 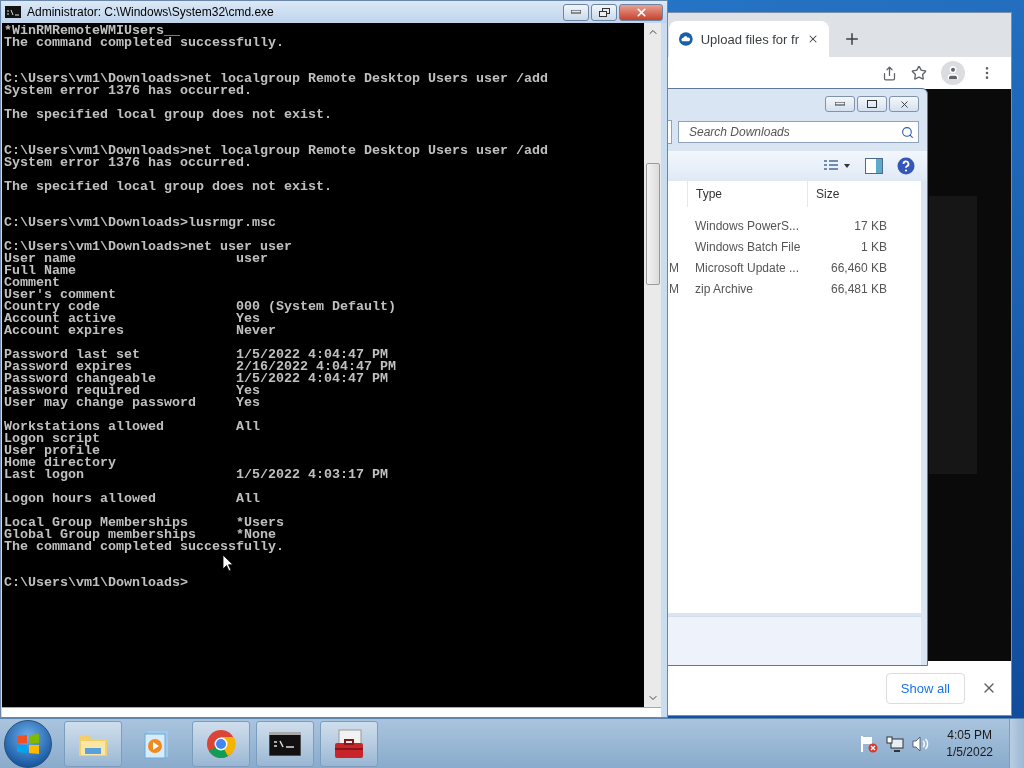 I want to click on field-value: 1/5/2022 4:03:17 PM, so click(x=311, y=475).